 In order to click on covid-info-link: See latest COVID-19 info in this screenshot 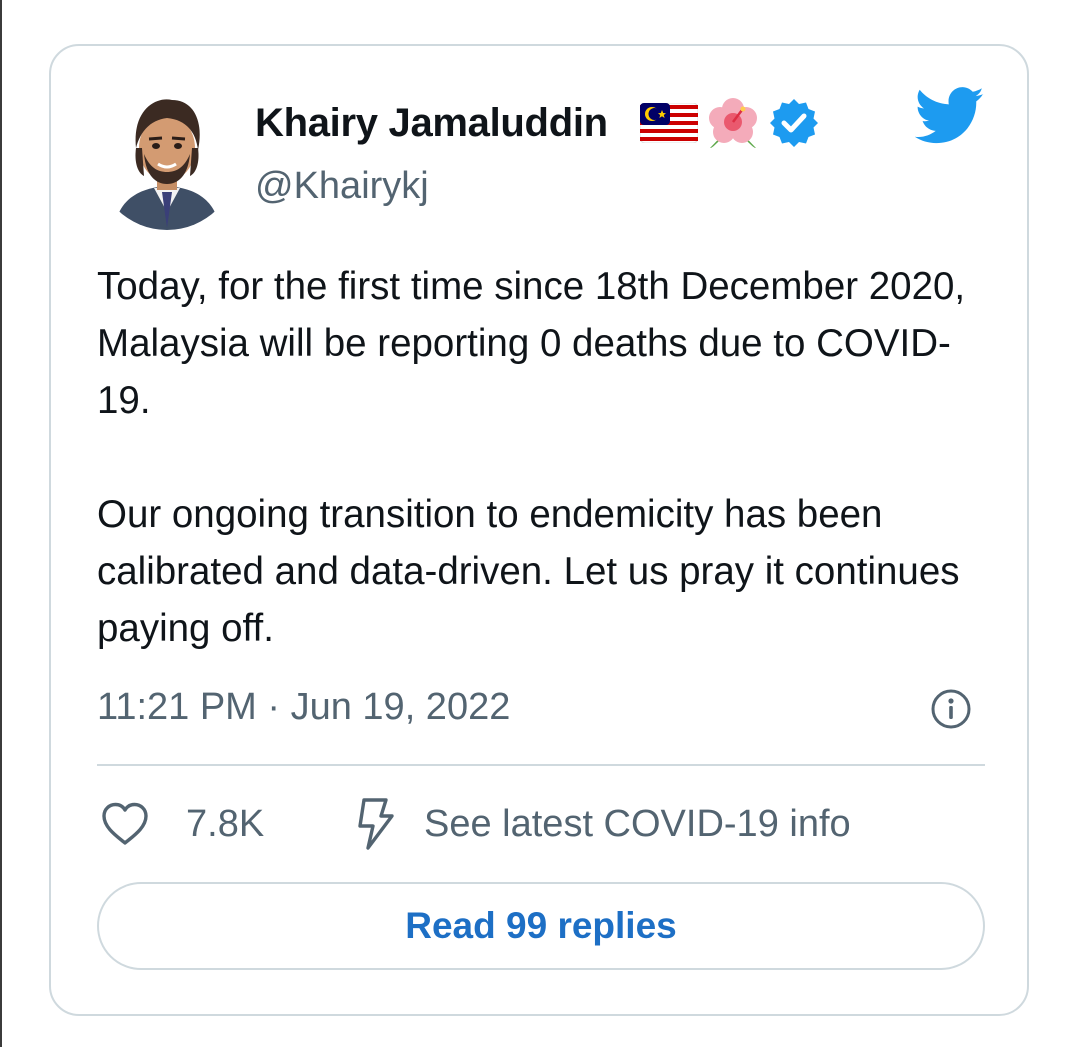, I will do `click(601, 824)`.